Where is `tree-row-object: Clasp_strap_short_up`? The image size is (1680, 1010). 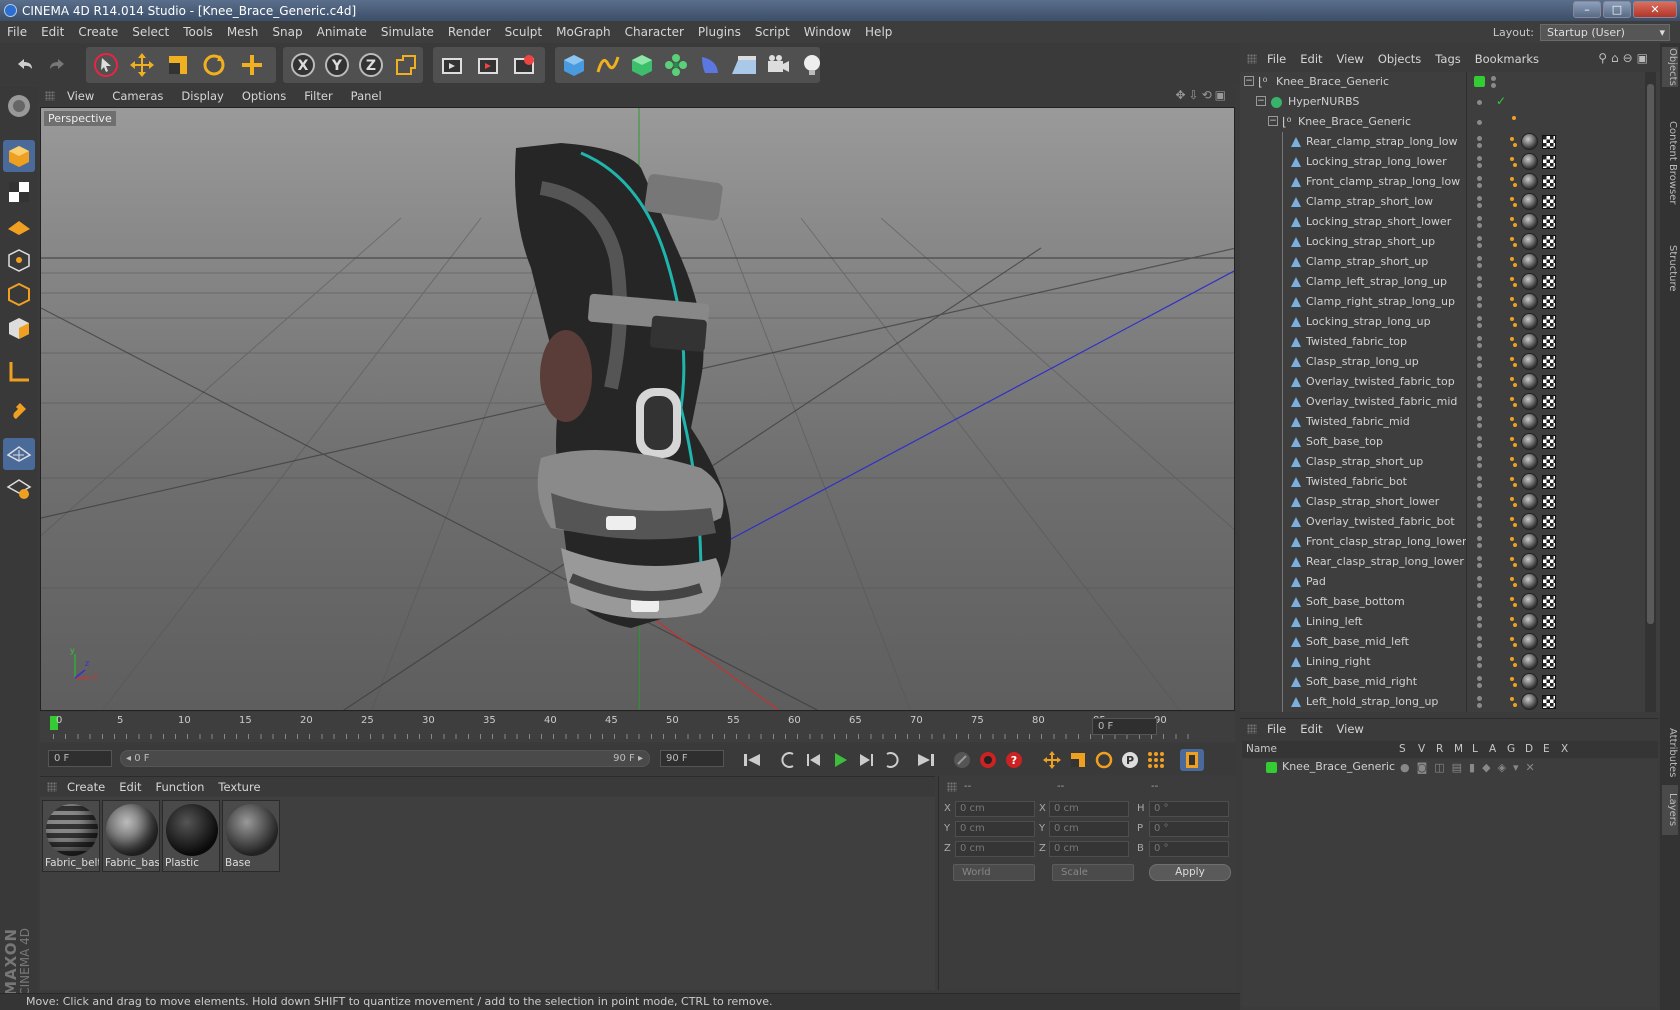 tree-row-object: Clasp_strap_short_up is located at coordinates (1445, 462).